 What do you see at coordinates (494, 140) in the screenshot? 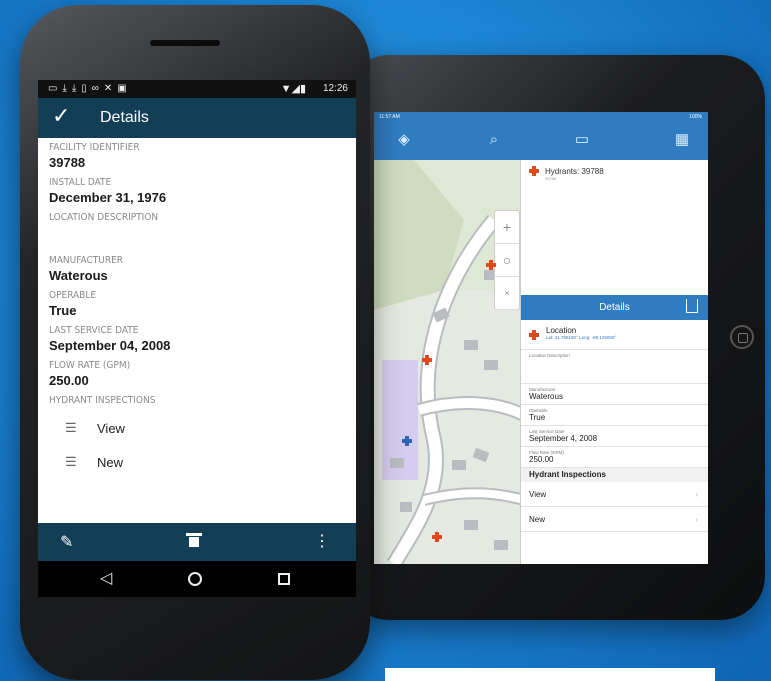
I see `search-icon: ⌕` at bounding box center [494, 140].